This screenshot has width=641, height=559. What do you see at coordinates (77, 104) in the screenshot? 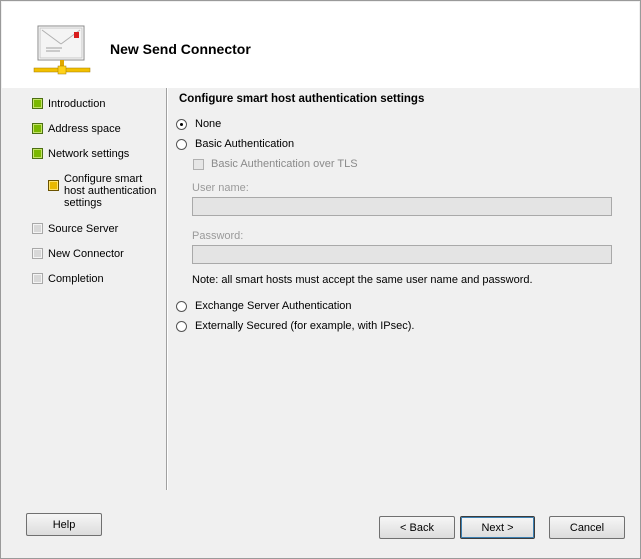
I see `step-label: Introduction` at bounding box center [77, 104].